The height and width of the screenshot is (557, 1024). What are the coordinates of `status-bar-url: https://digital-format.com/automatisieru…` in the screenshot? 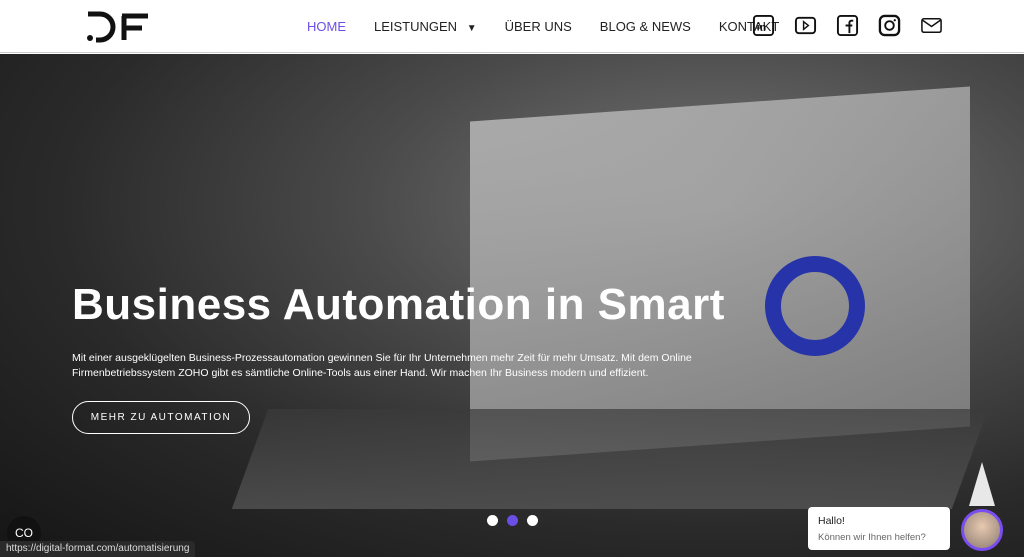 It's located at (98, 549).